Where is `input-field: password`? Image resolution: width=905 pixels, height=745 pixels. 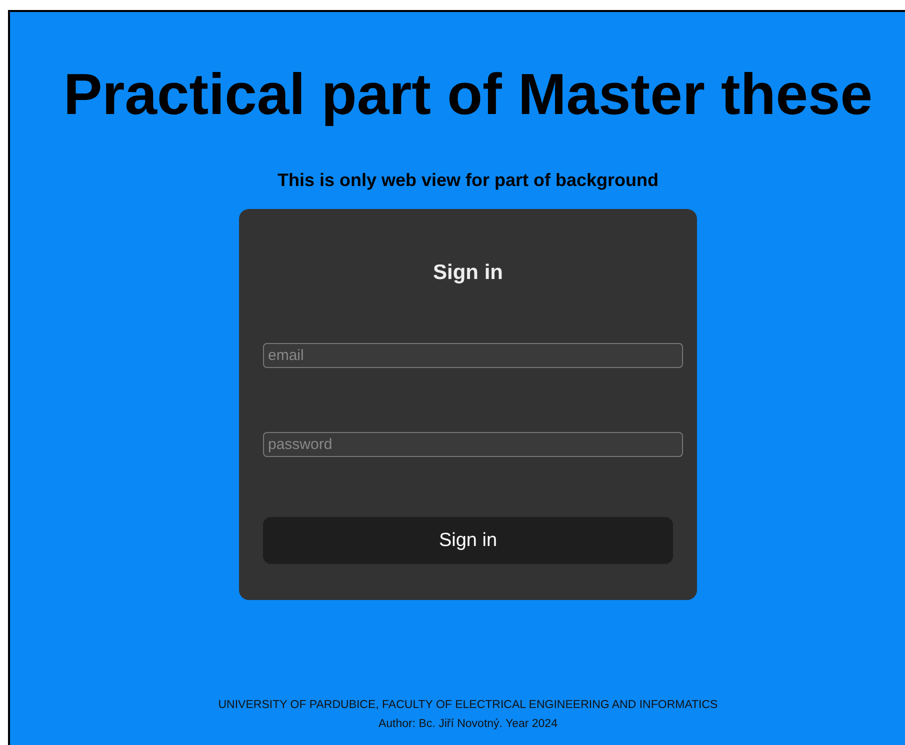
input-field: password is located at coordinates (473, 444).